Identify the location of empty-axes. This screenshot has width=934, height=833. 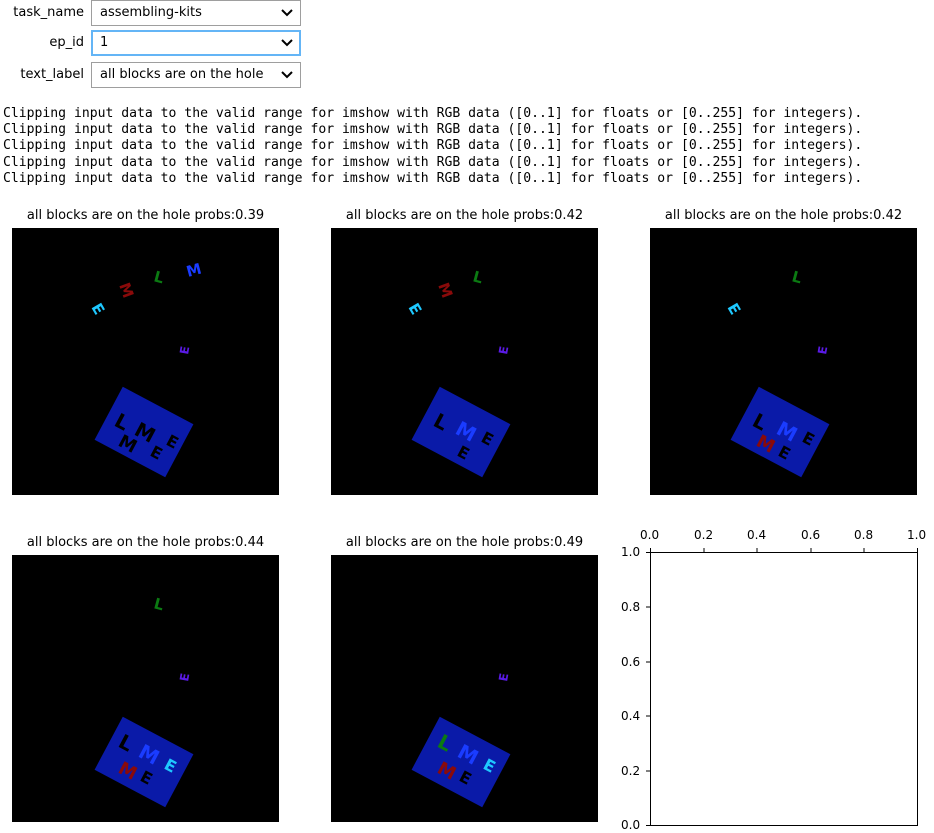
(782, 687).